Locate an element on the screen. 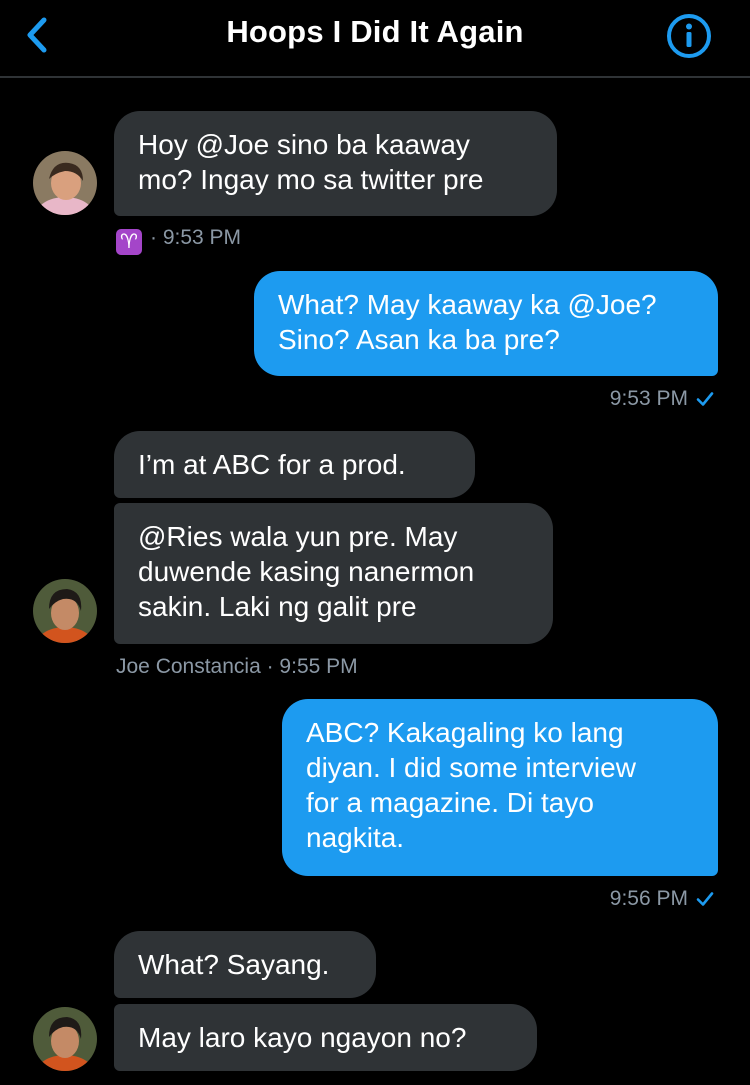  message-bubble: I’m at ABC for a prod. is located at coordinates (294, 464).